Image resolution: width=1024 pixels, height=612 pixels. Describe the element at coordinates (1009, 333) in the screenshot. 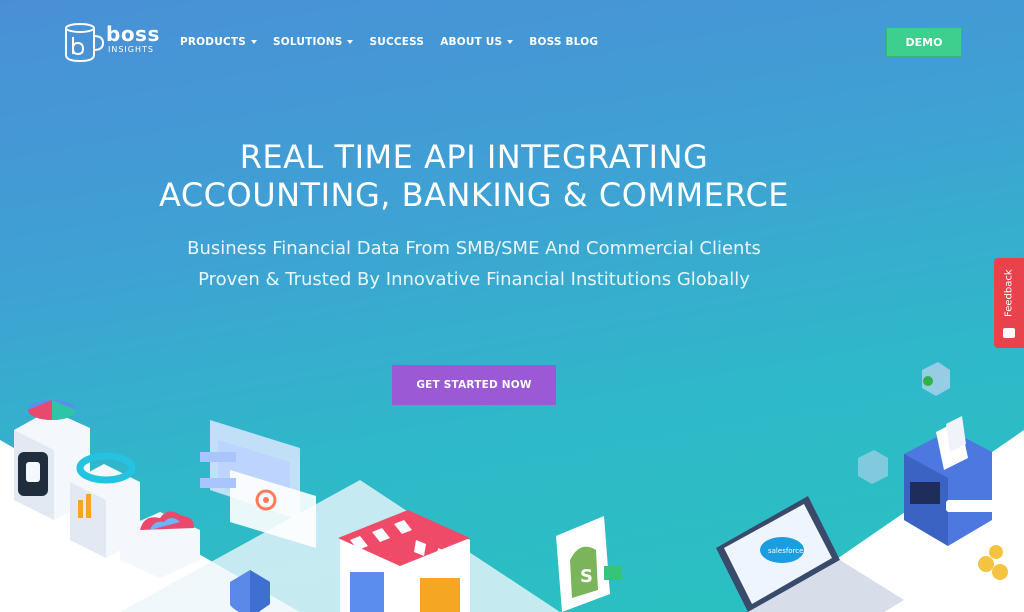

I see `feedback-icon` at that location.